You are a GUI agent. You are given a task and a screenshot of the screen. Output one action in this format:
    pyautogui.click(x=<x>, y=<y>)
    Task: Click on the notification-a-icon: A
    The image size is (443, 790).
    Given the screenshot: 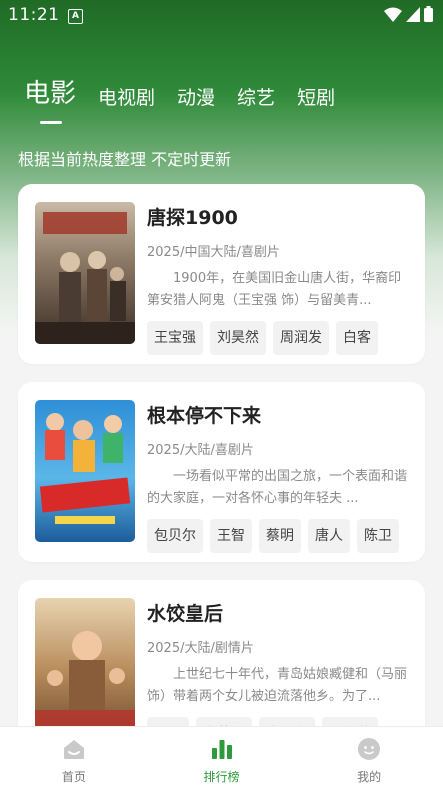 What is the action you would take?
    pyautogui.click(x=75, y=16)
    